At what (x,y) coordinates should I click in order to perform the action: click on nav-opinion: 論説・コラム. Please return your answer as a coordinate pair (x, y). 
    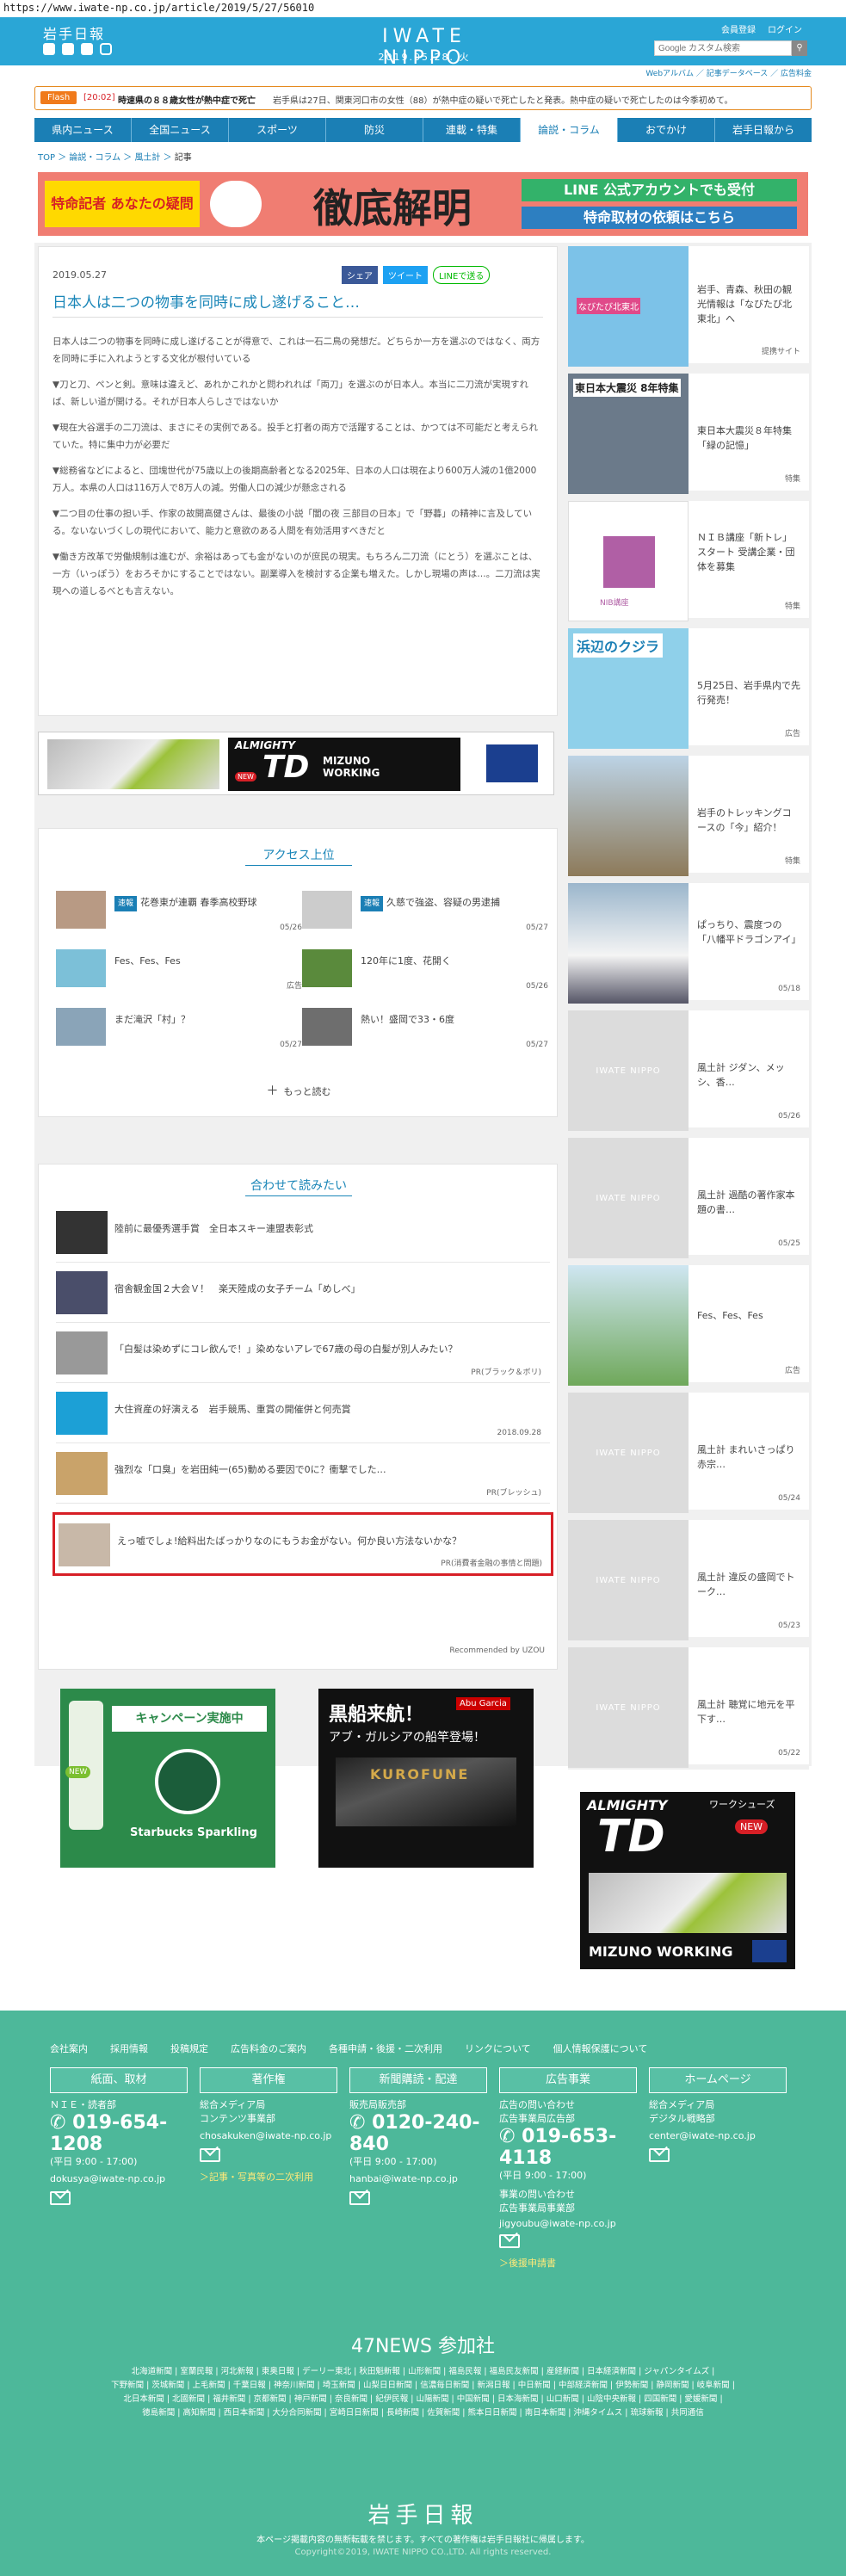
    Looking at the image, I should click on (570, 130).